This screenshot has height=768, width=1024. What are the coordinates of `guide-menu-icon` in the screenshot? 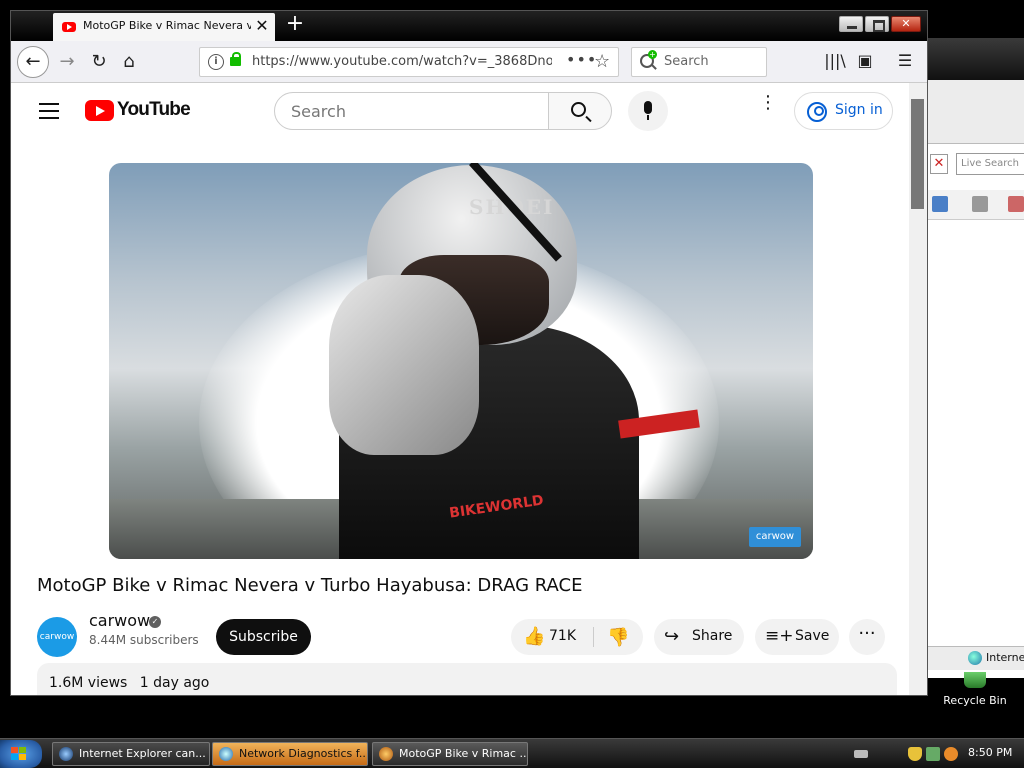 It's located at (49, 111).